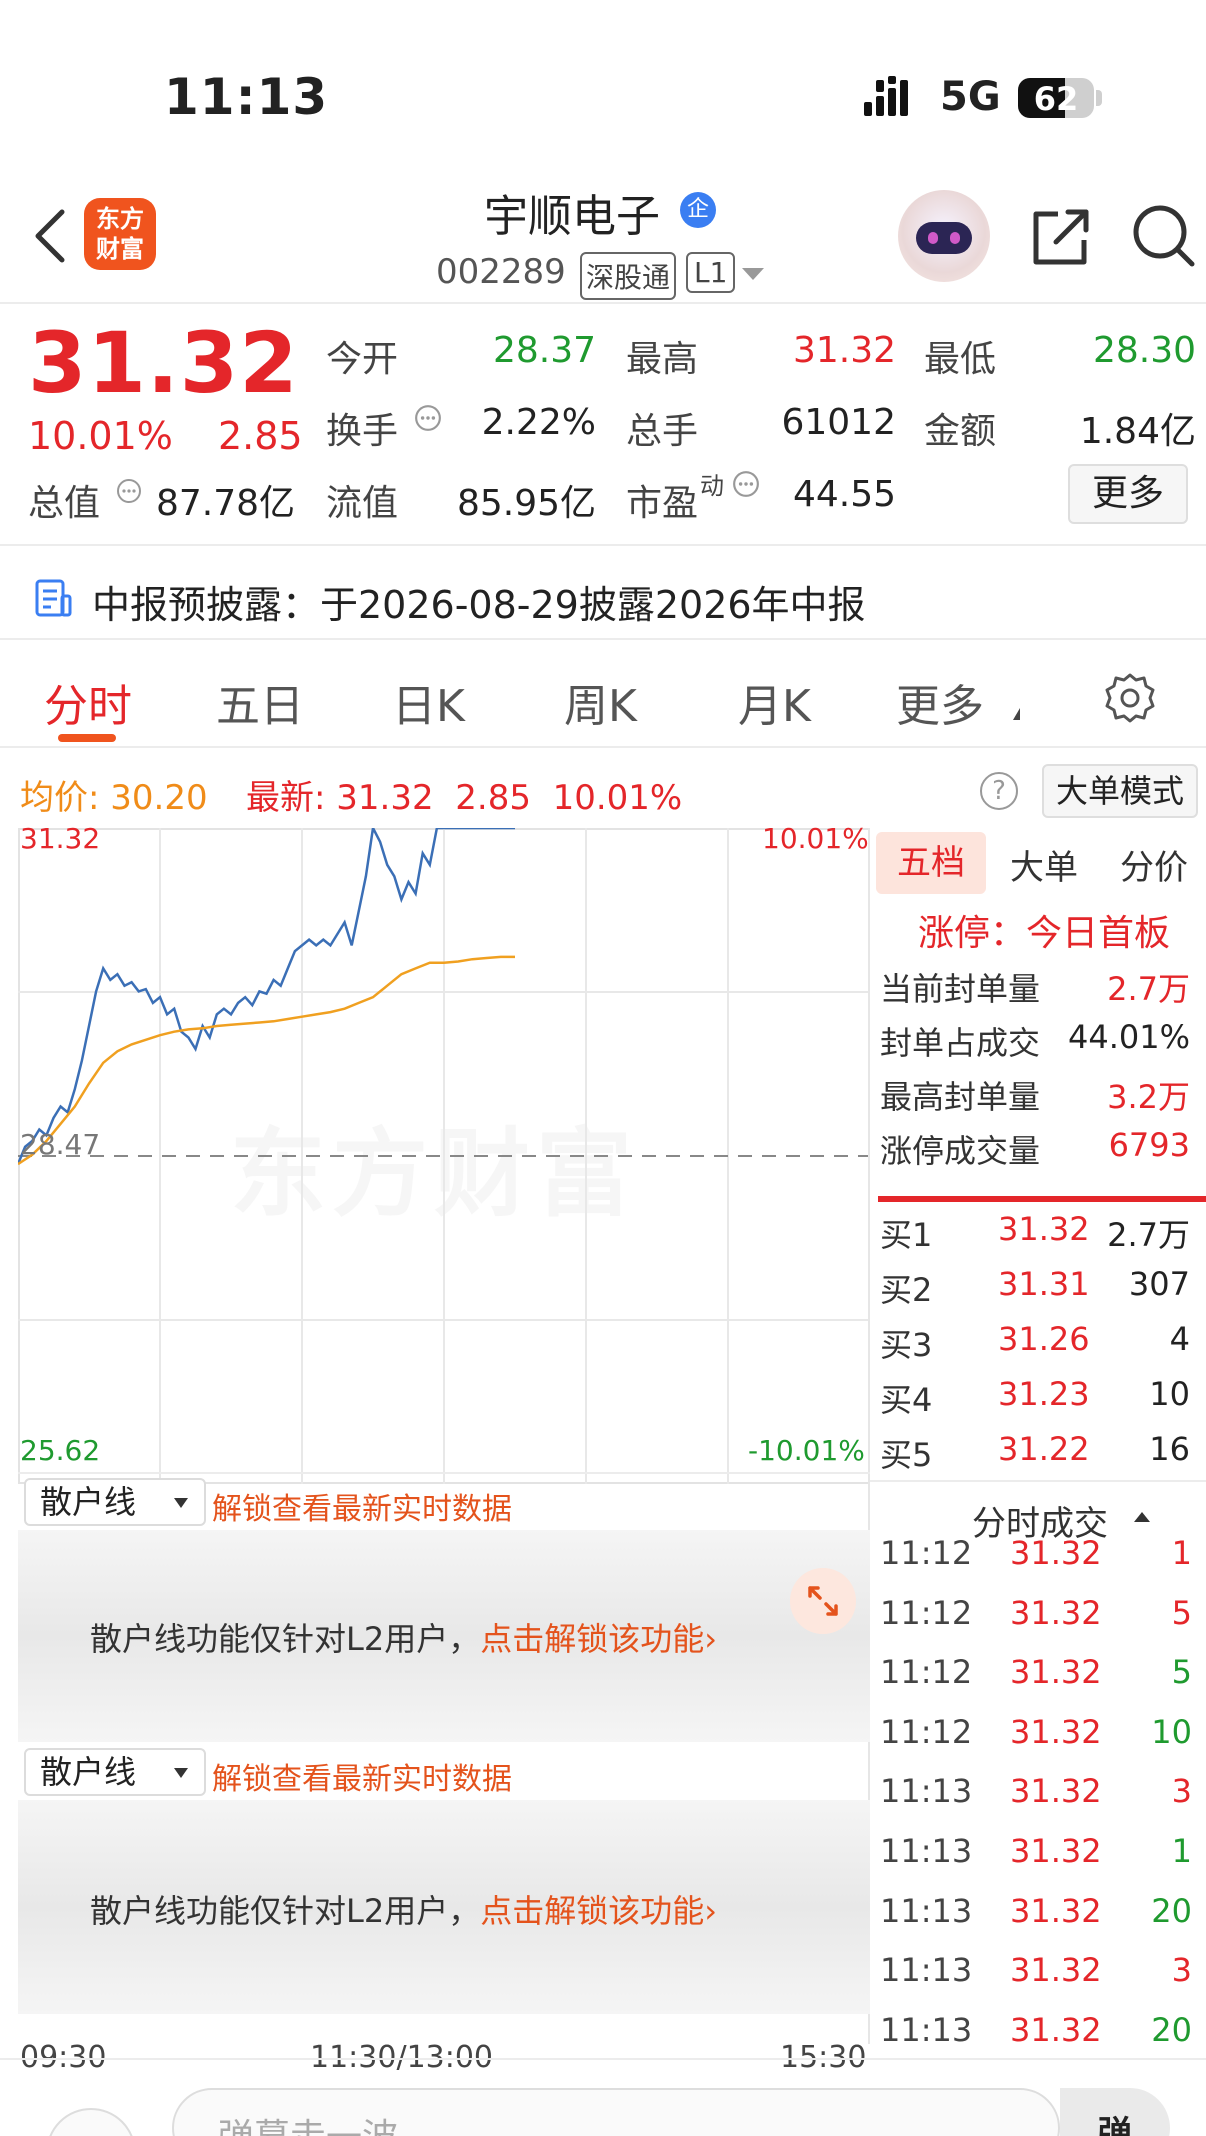  Describe the element at coordinates (91, 2122) in the screenshot. I see `comment-icon` at that location.